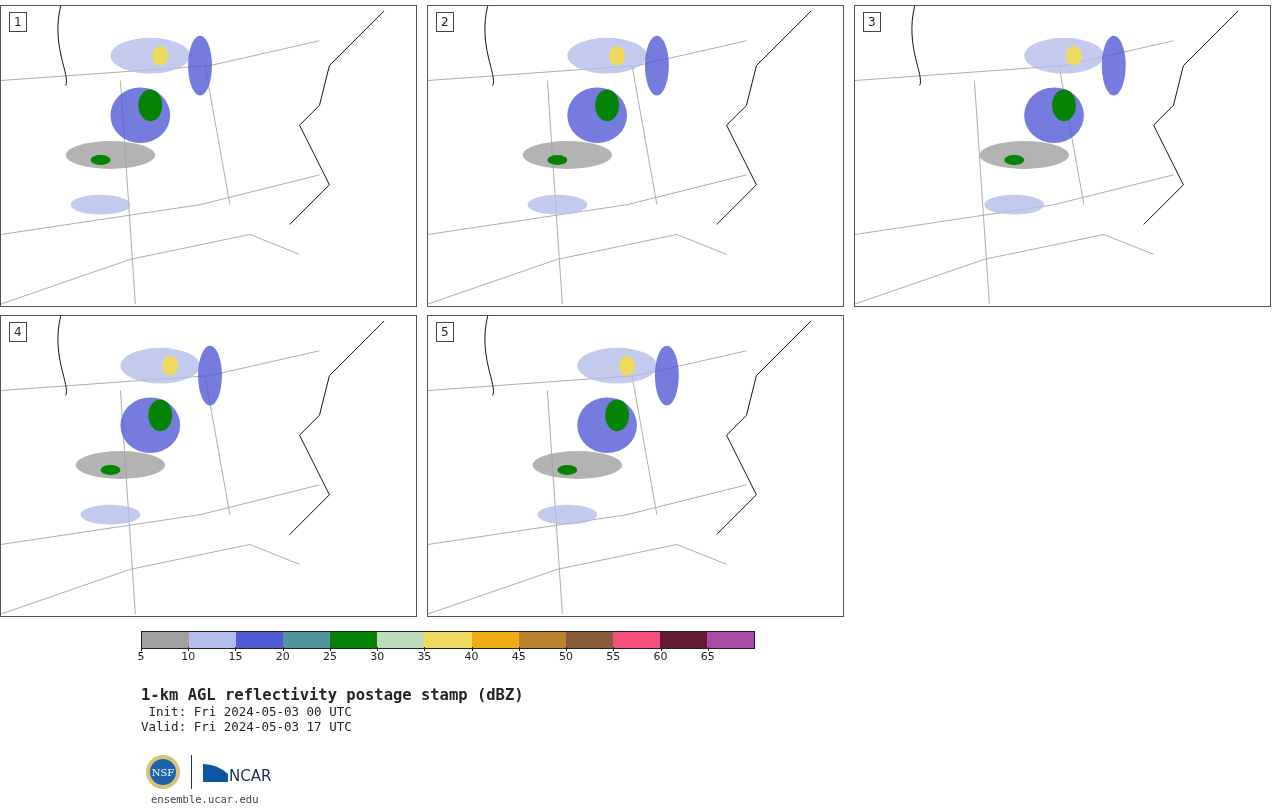 Image resolution: width=1280 pixels, height=809 pixels. Describe the element at coordinates (445, 22) in the screenshot. I see `panel-number: 2` at that location.